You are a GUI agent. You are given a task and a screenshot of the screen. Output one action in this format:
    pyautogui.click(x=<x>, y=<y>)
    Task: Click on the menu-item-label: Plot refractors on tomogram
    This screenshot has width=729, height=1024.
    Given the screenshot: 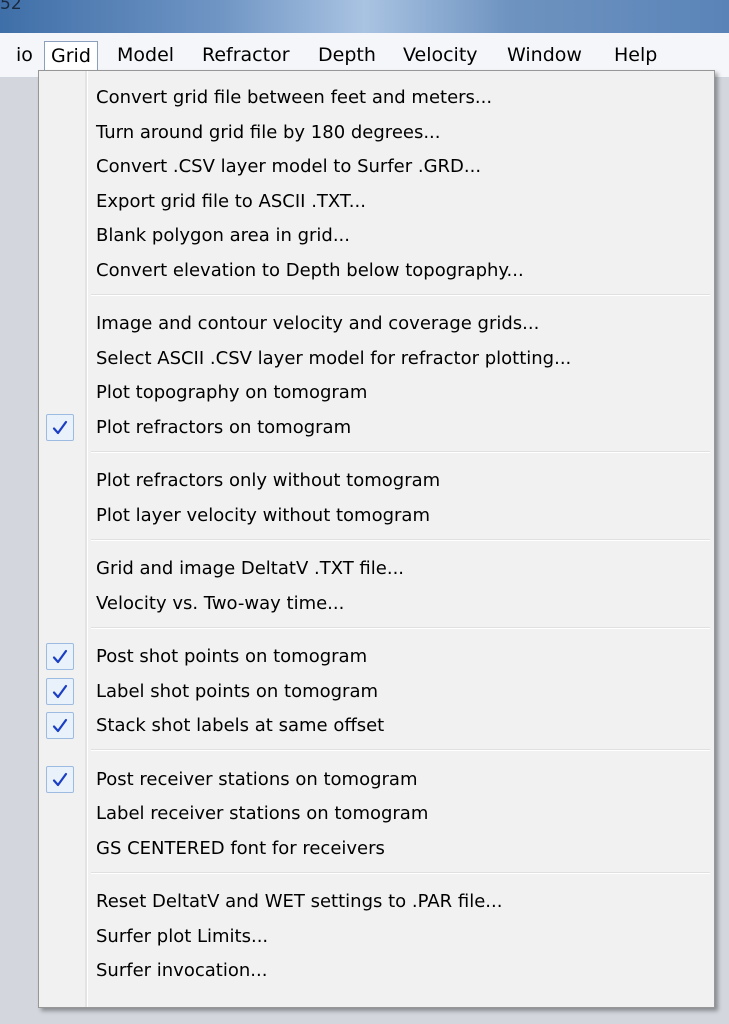 What is the action you would take?
    pyautogui.click(x=224, y=427)
    